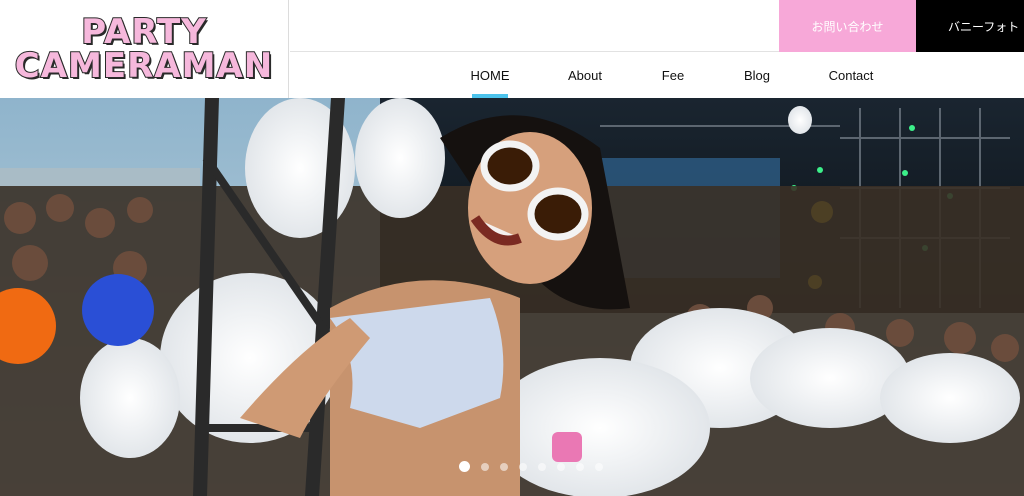 The image size is (1024, 496). I want to click on main-nav: HOME About Fee Blog Contact, so click(657, 75).